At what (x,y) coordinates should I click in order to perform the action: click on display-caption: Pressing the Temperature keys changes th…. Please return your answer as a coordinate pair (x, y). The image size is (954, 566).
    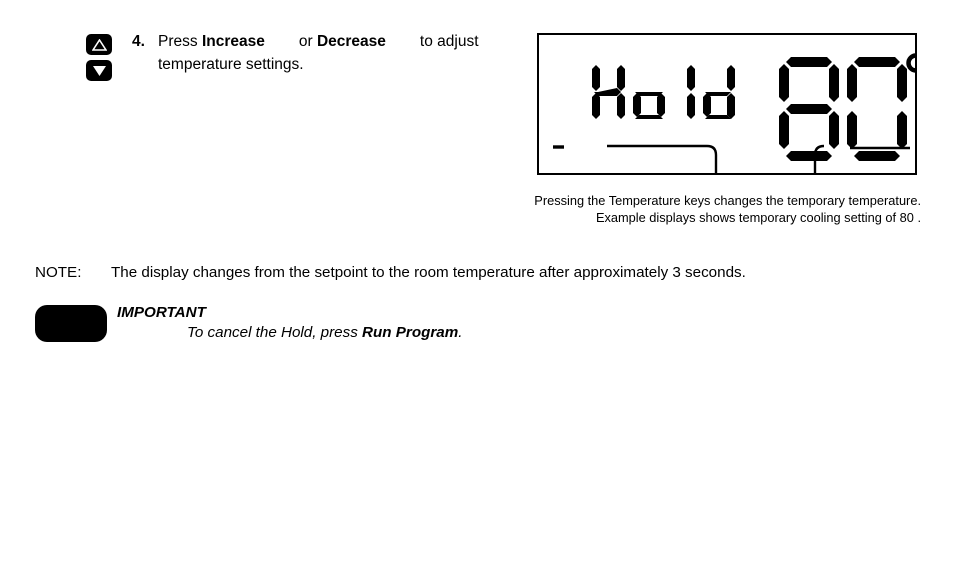
    Looking at the image, I should click on (709, 209).